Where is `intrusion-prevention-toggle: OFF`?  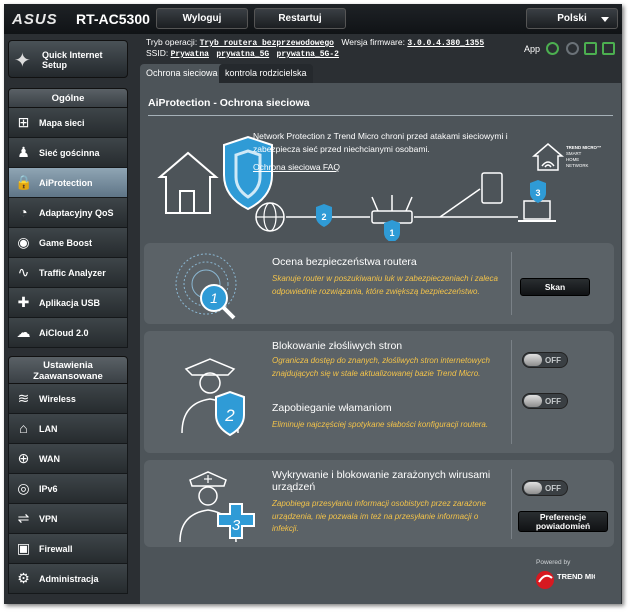 intrusion-prevention-toggle: OFF is located at coordinates (545, 401).